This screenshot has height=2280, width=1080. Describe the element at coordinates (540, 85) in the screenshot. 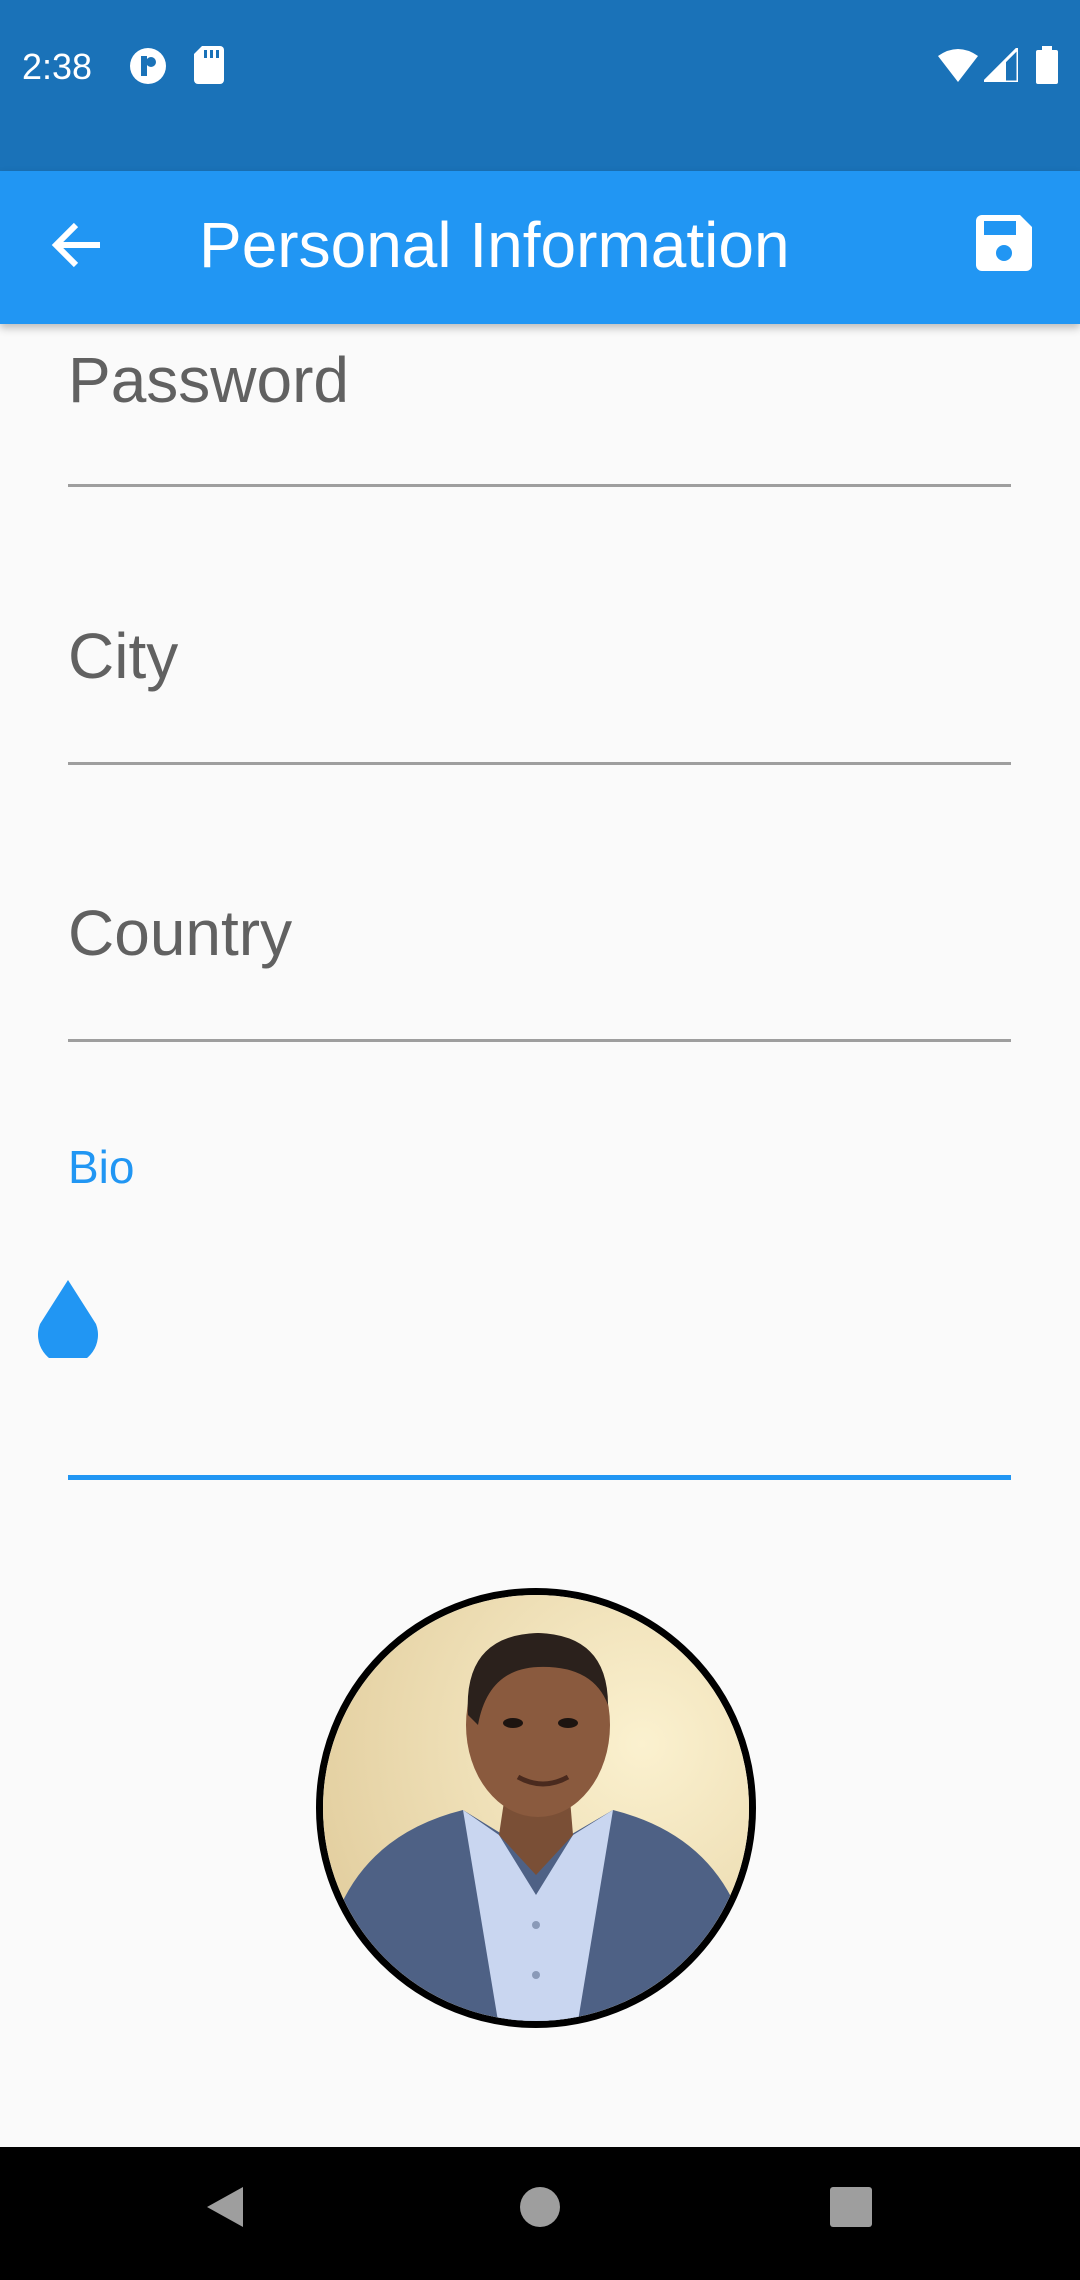

I see `status-bar: 2:38` at that location.